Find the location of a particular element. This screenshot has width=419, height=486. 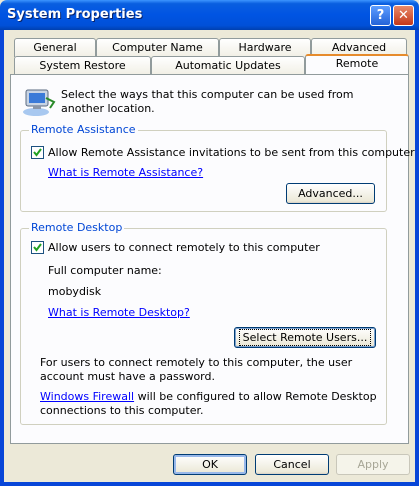

computer-name-value: mobydisk is located at coordinates (75, 291).